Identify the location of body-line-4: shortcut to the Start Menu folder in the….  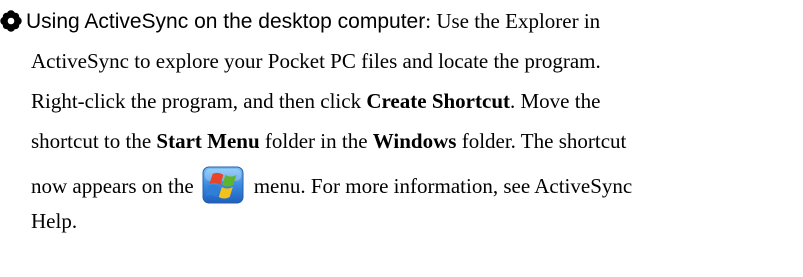
(328, 141).